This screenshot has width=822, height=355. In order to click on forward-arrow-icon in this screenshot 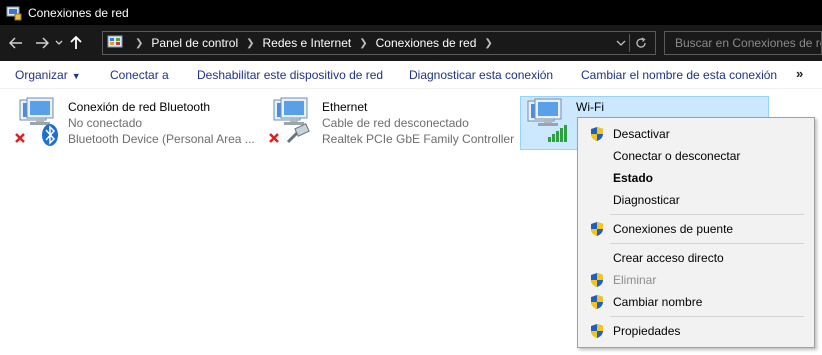, I will do `click(42, 43)`.